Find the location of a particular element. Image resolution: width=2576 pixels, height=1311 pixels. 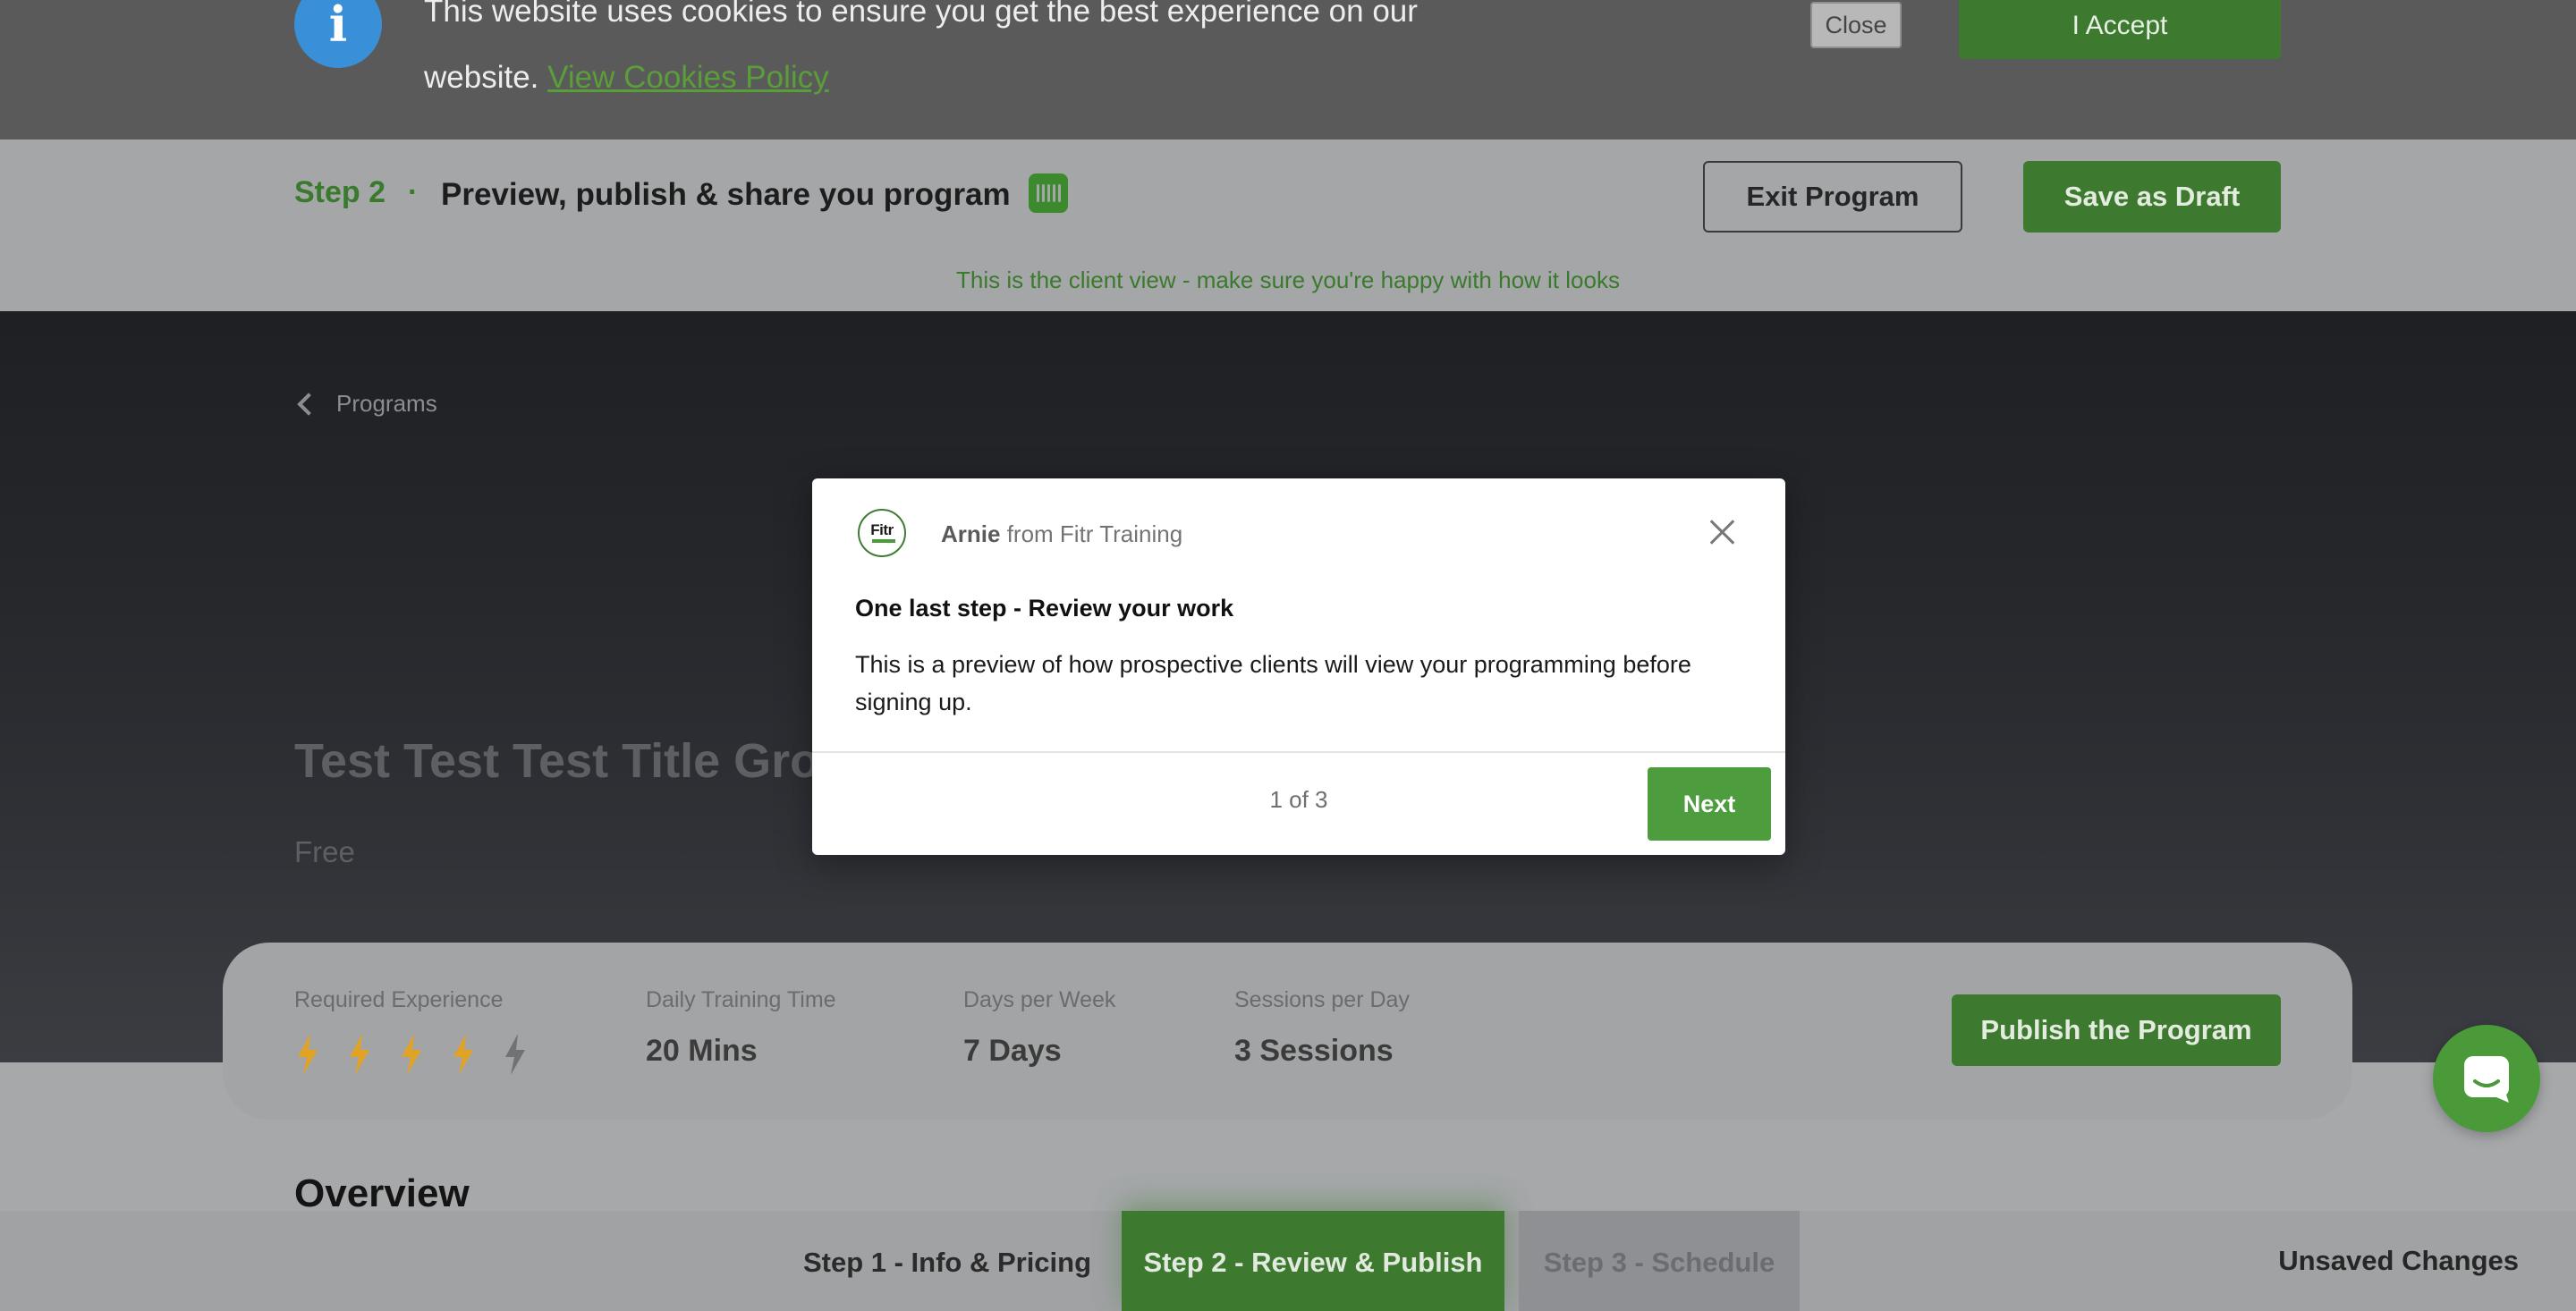

cookie-accept-button: I Accept is located at coordinates (2120, 30).